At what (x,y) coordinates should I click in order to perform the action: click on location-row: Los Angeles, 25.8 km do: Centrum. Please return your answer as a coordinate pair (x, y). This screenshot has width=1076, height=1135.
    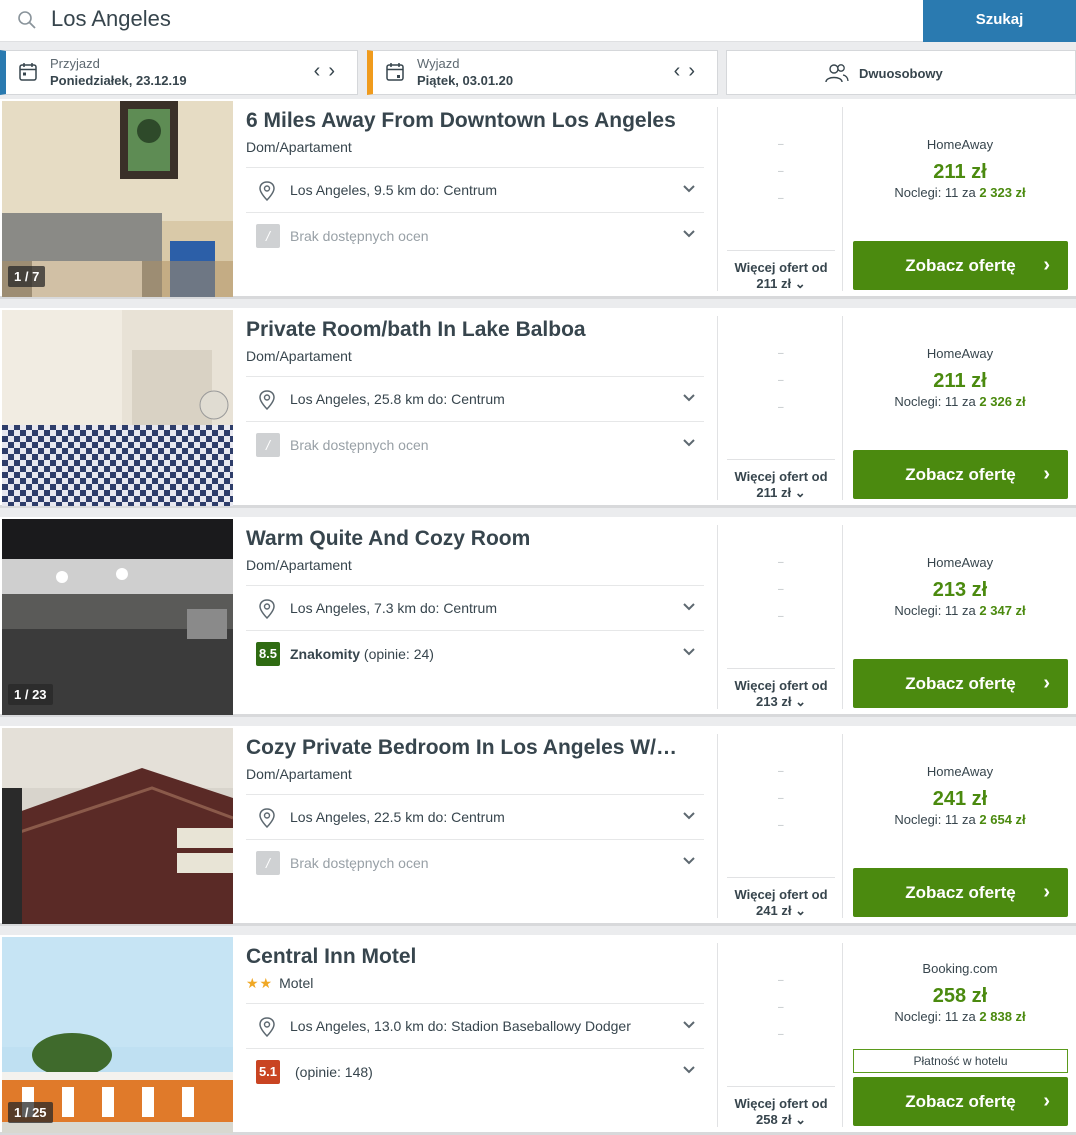
    Looking at the image, I should click on (475, 398).